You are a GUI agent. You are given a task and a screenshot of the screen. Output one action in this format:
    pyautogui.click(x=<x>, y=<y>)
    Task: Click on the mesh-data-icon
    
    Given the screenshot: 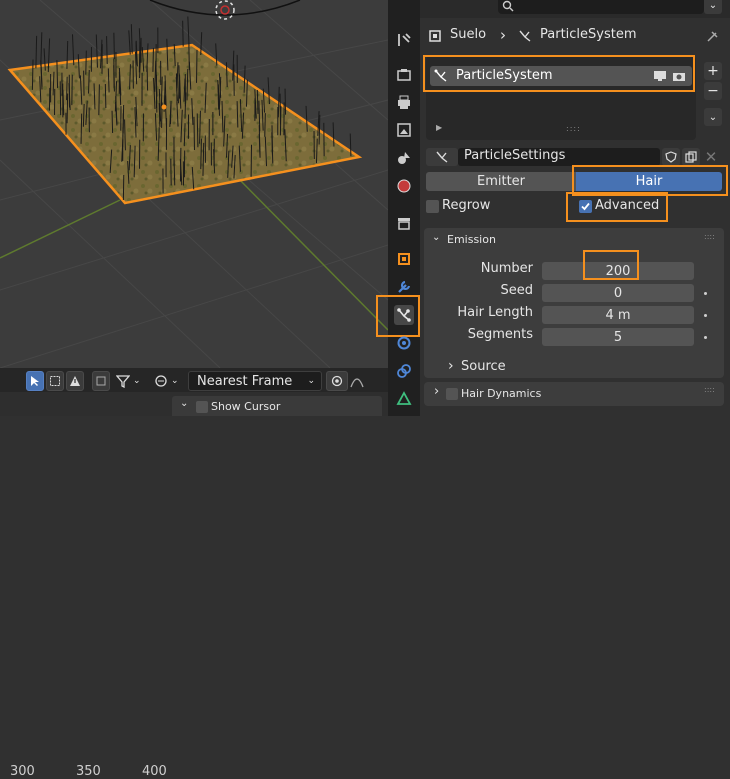 What is the action you would take?
    pyautogui.click(x=404, y=399)
    